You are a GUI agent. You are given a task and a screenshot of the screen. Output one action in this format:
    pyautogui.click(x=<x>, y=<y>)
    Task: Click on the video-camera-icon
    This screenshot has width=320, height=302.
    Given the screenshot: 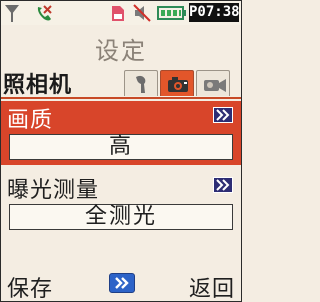 What is the action you would take?
    pyautogui.click(x=215, y=85)
    